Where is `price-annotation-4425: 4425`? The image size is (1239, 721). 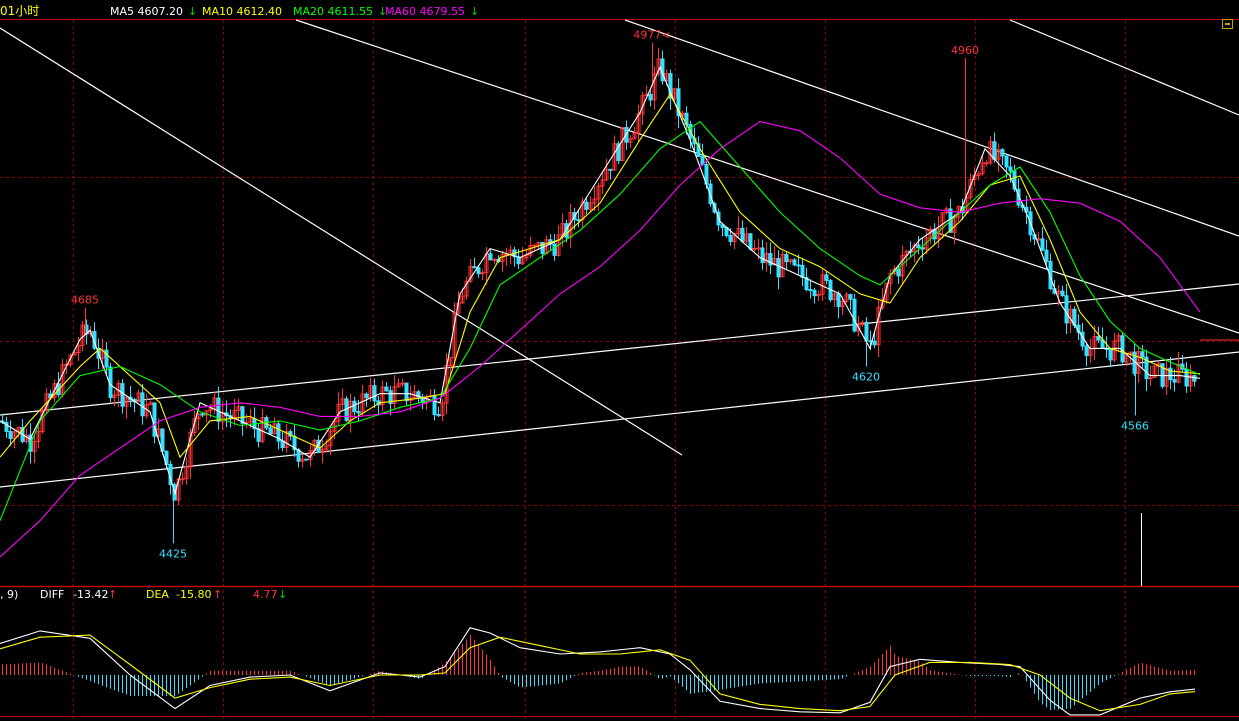
price-annotation-4425: 4425 is located at coordinates (173, 553).